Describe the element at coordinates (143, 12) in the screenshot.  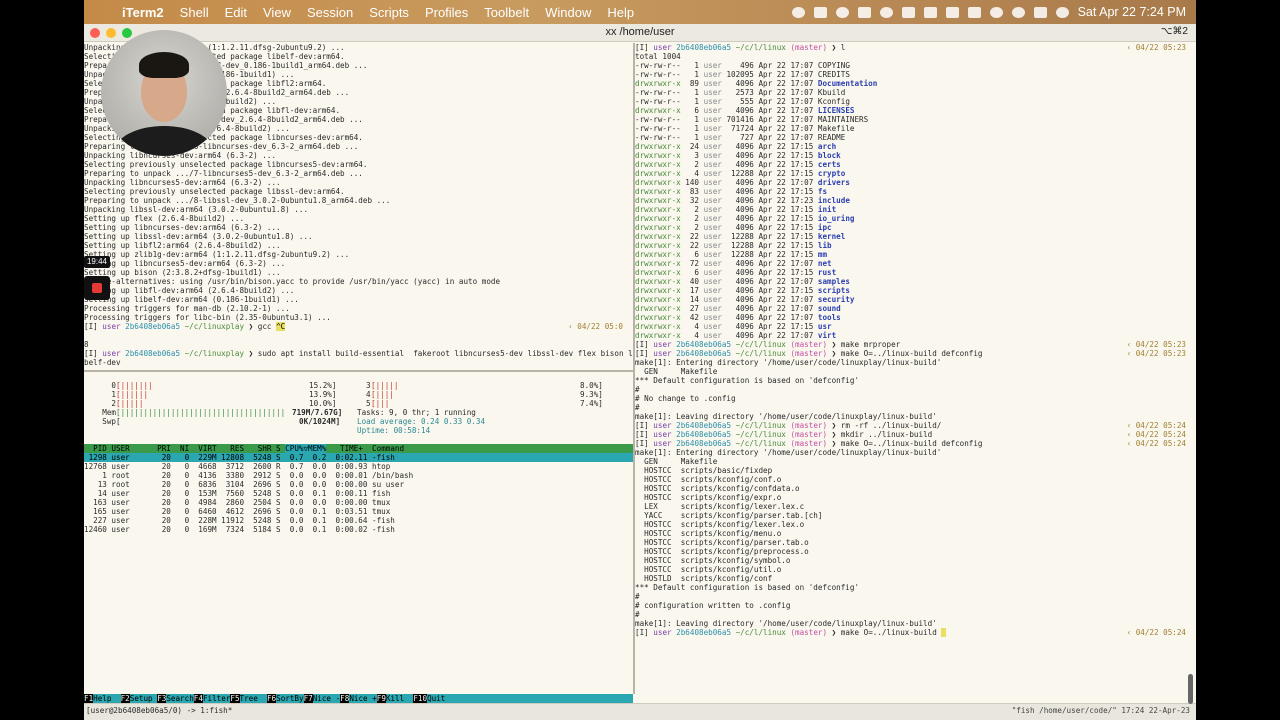
I see `menu-app-name: iTerm2` at that location.